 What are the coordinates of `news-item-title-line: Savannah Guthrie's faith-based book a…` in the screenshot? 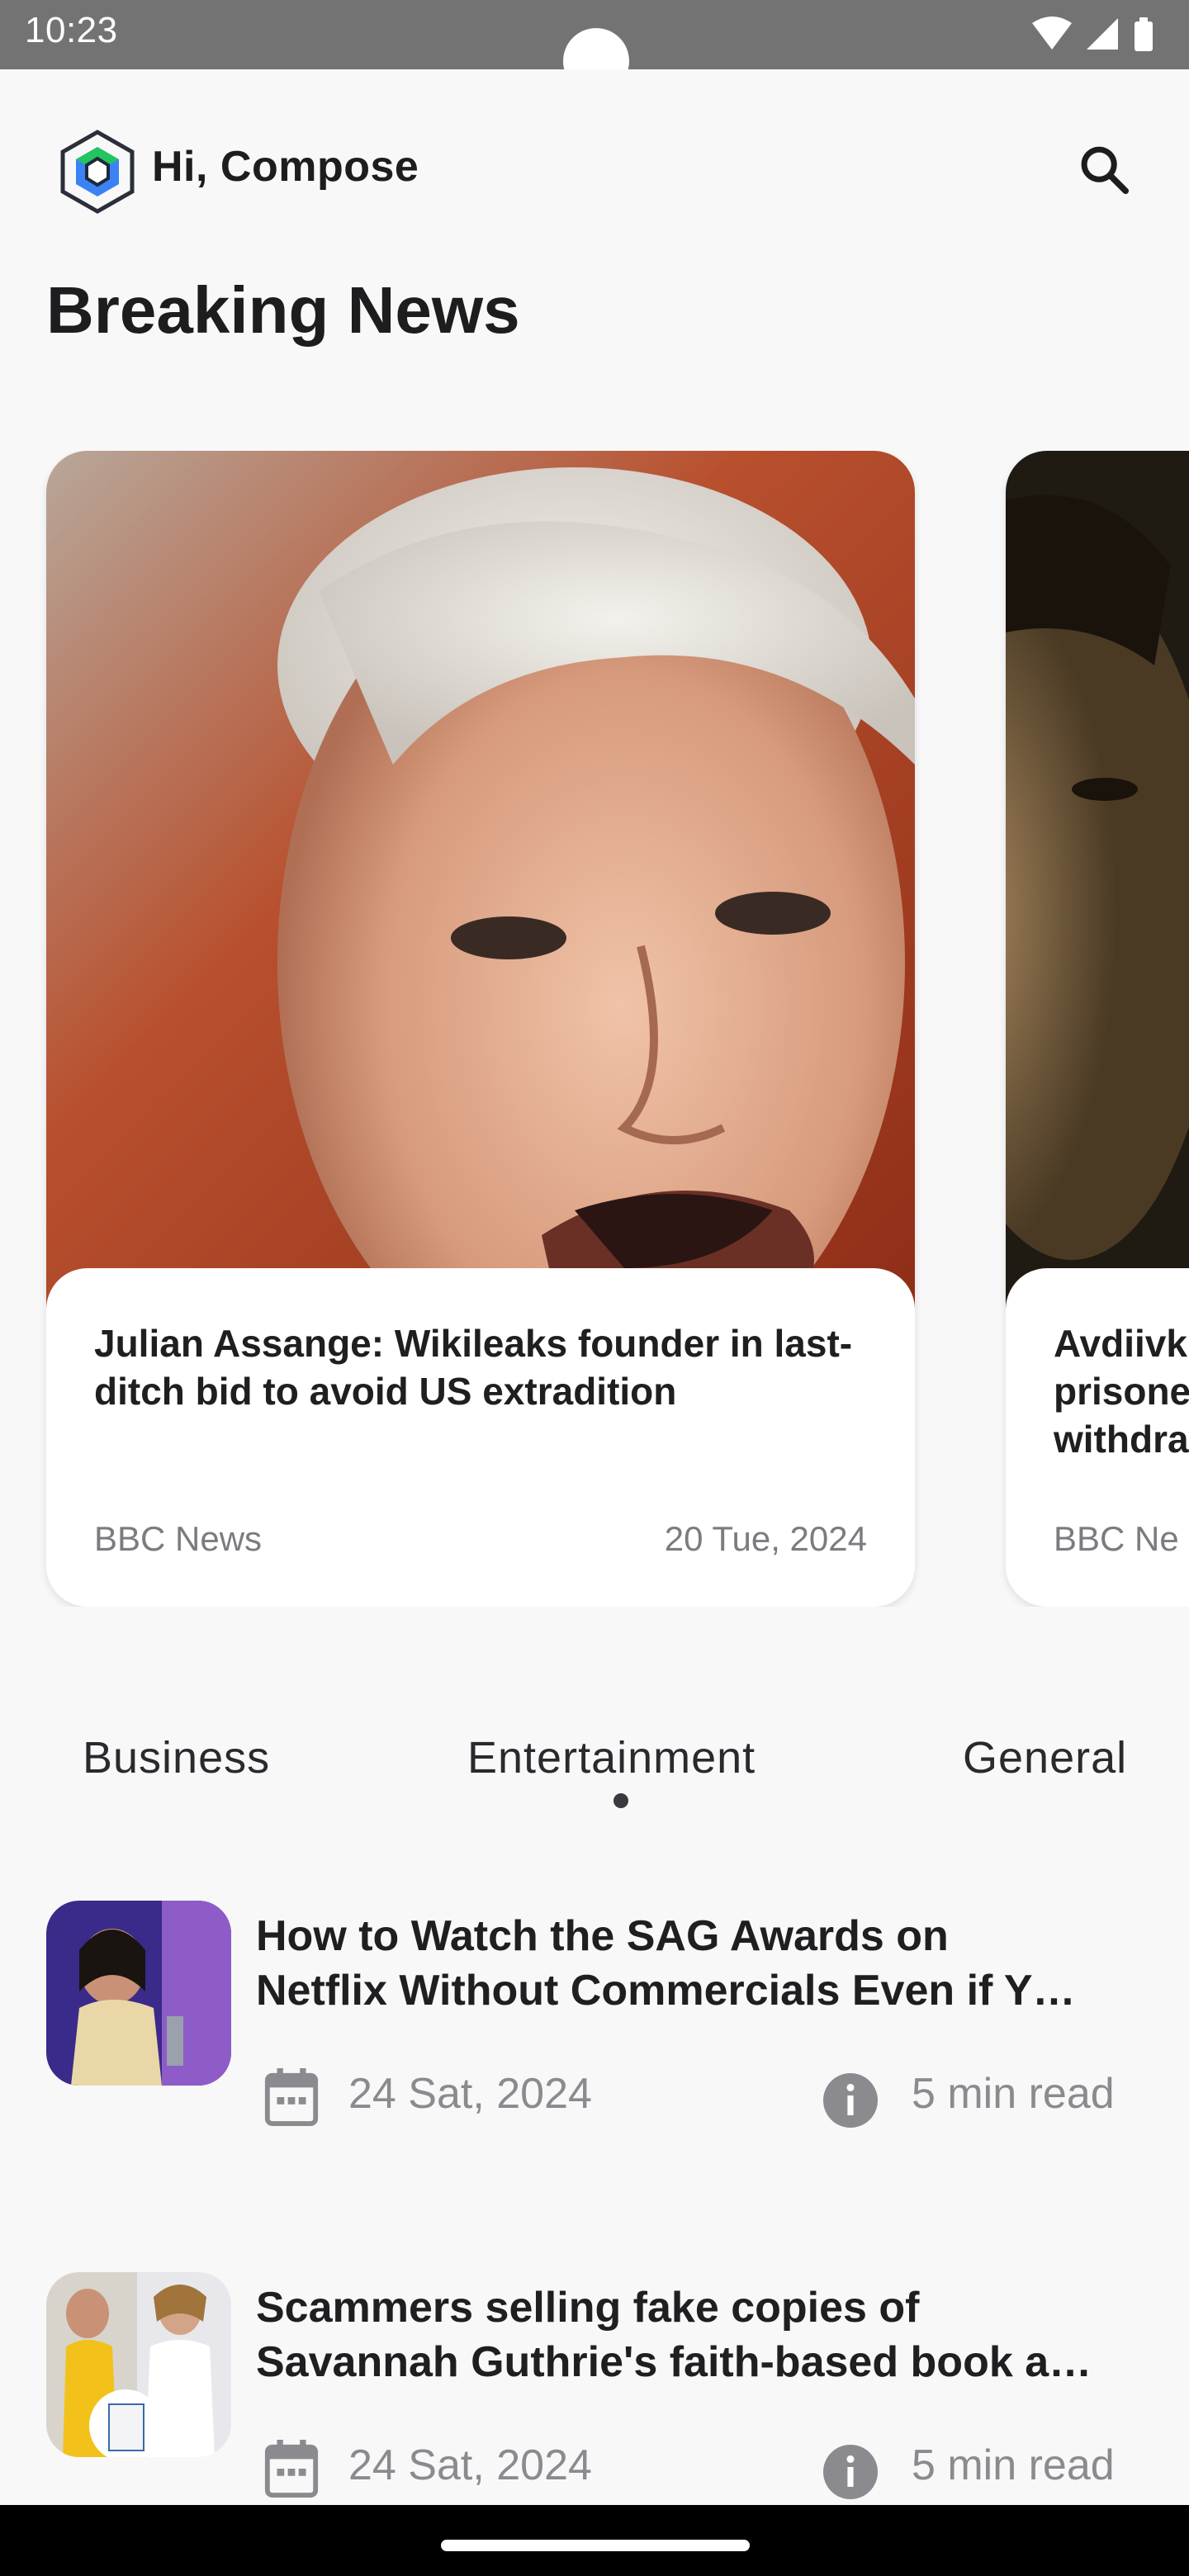 It's located at (674, 2362).